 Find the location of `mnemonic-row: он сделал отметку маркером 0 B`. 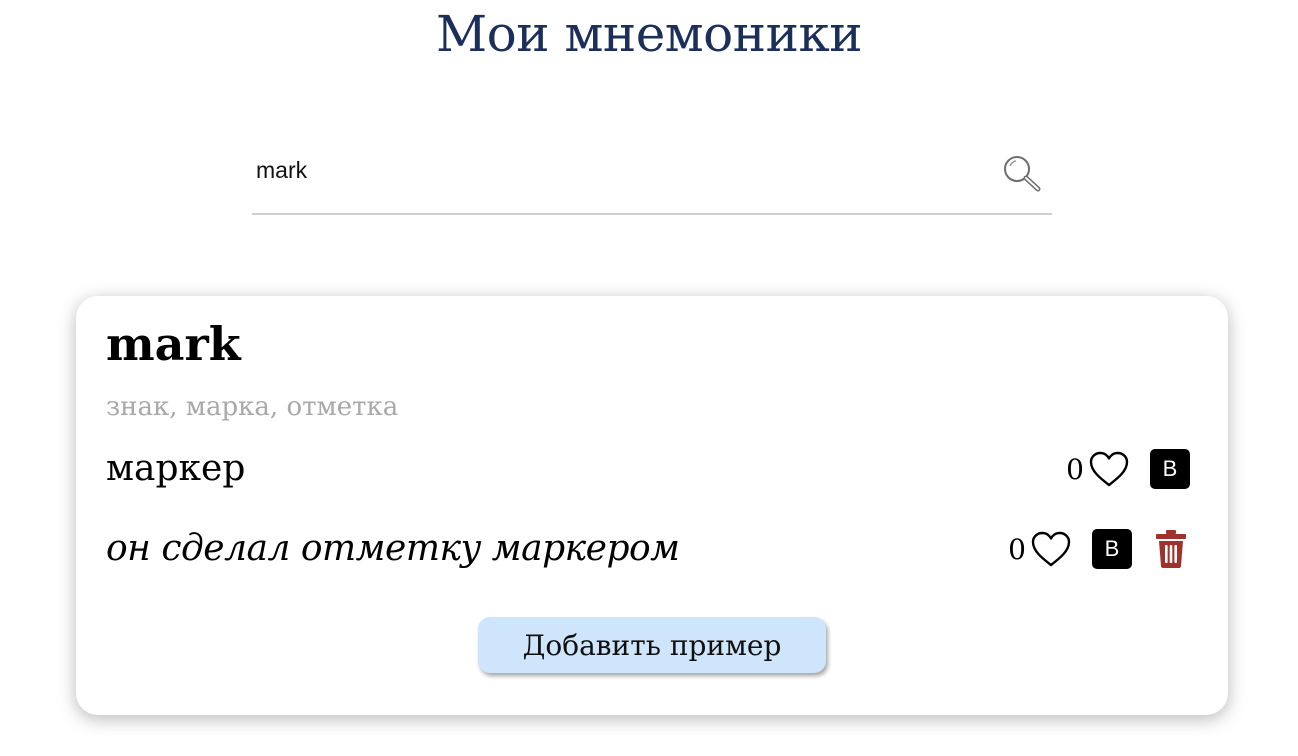

mnemonic-row: он сделал отметку маркером 0 B is located at coordinates (648, 550).